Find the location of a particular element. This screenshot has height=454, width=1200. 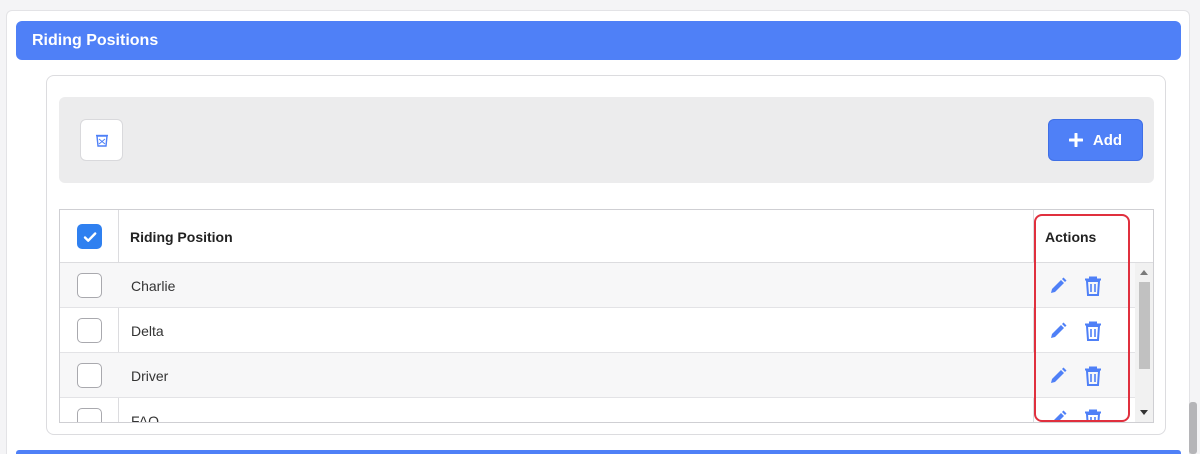

add-button: Add is located at coordinates (1095, 140).